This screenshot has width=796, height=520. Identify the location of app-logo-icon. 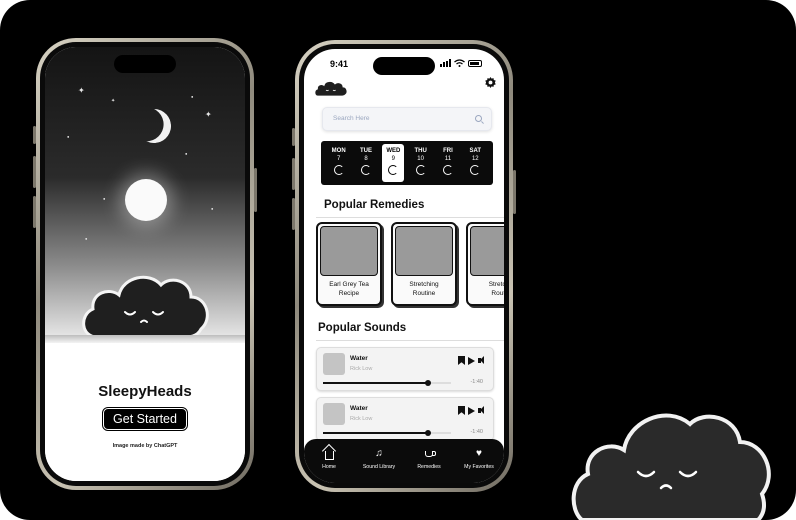
(331, 90).